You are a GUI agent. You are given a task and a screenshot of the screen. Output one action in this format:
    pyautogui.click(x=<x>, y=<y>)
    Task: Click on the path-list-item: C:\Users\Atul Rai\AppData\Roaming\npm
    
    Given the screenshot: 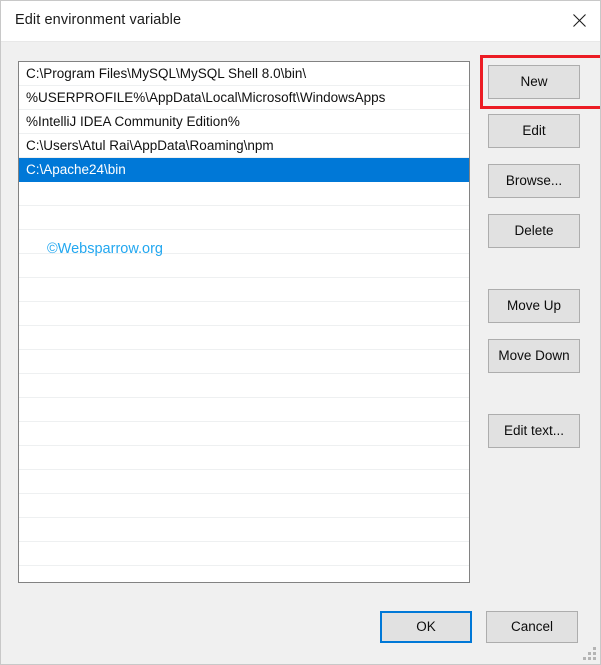 What is the action you would take?
    pyautogui.click(x=244, y=146)
    